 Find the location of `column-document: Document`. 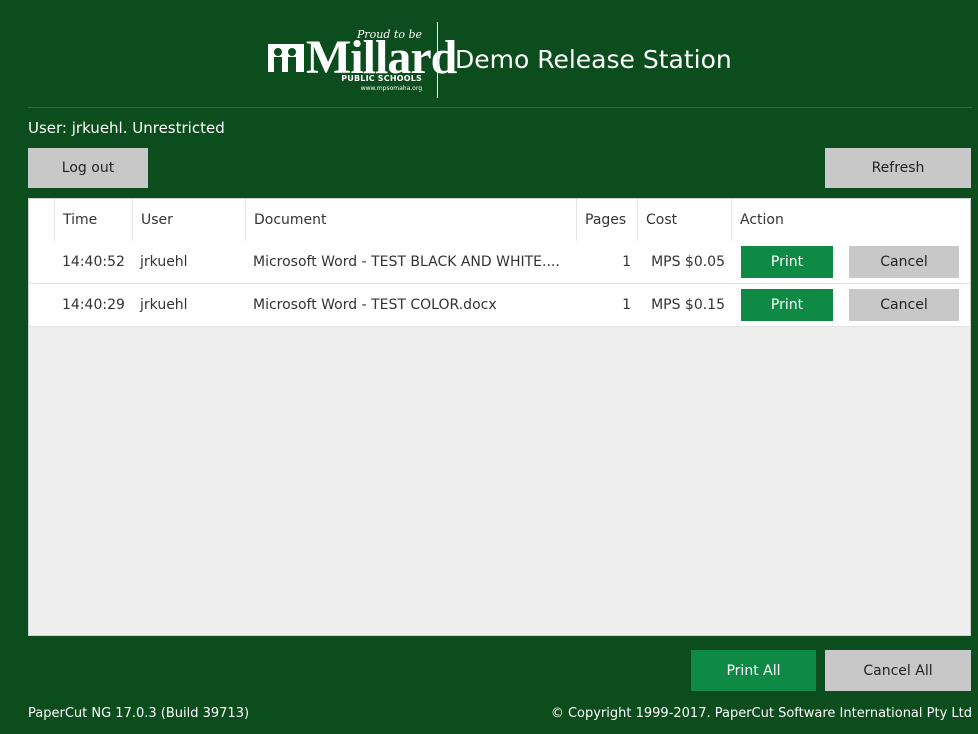

column-document: Document is located at coordinates (410, 220).